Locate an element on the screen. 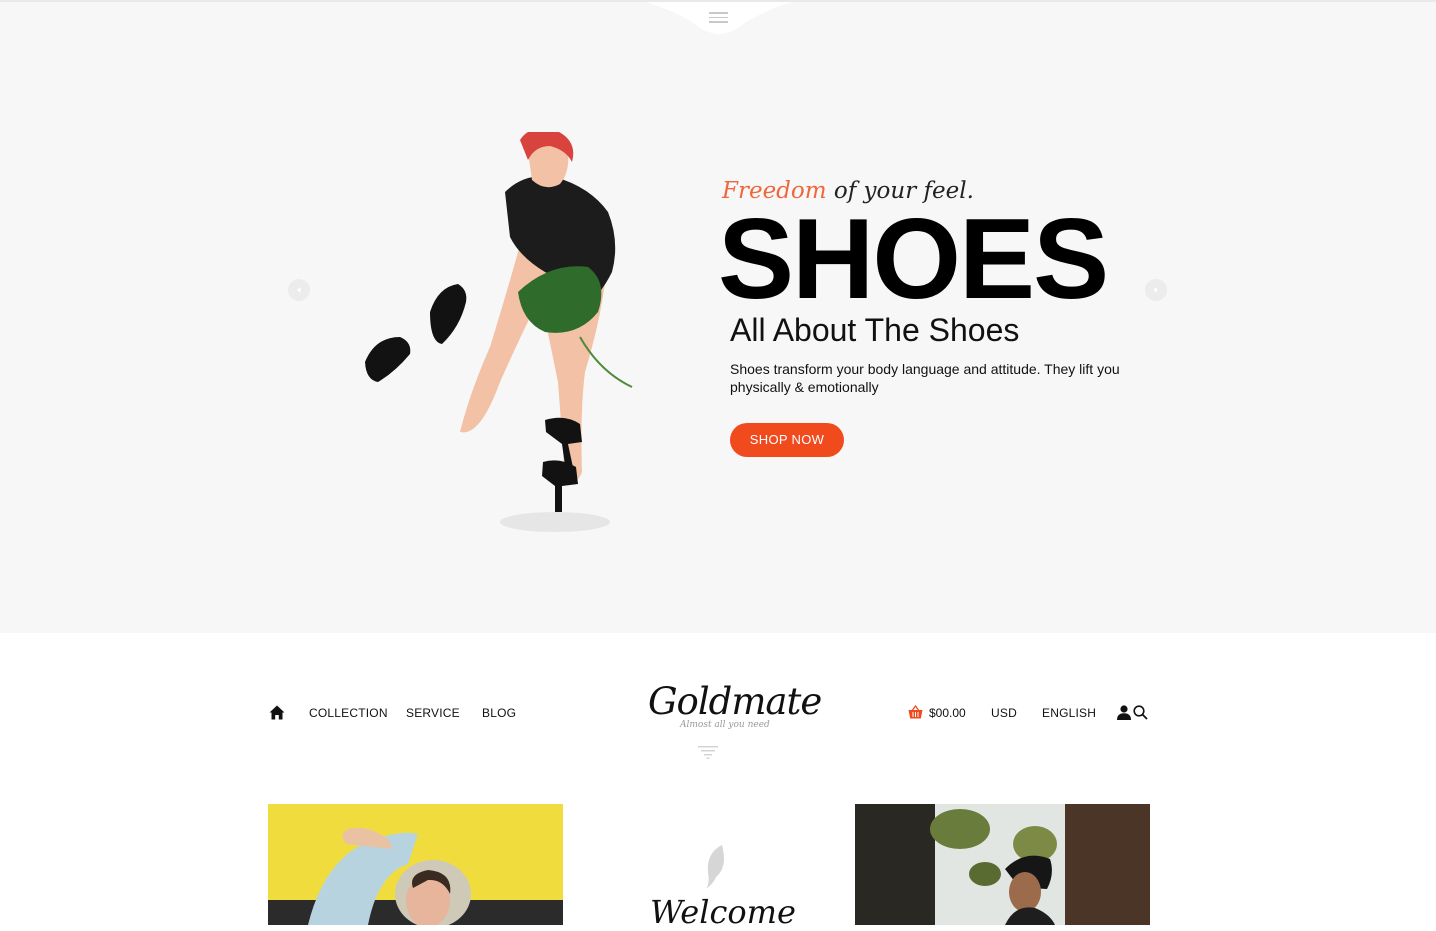 This screenshot has width=1436, height=931. cart-total: $00.00 is located at coordinates (947, 713).